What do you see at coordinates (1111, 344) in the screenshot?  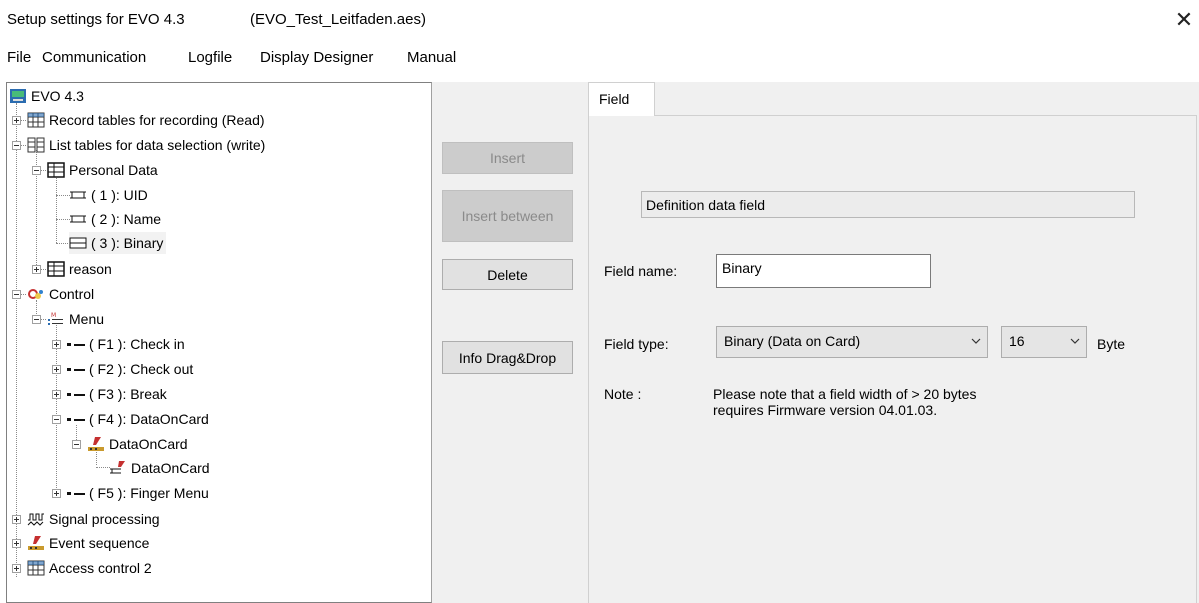 I see `size-unit: Byte` at bounding box center [1111, 344].